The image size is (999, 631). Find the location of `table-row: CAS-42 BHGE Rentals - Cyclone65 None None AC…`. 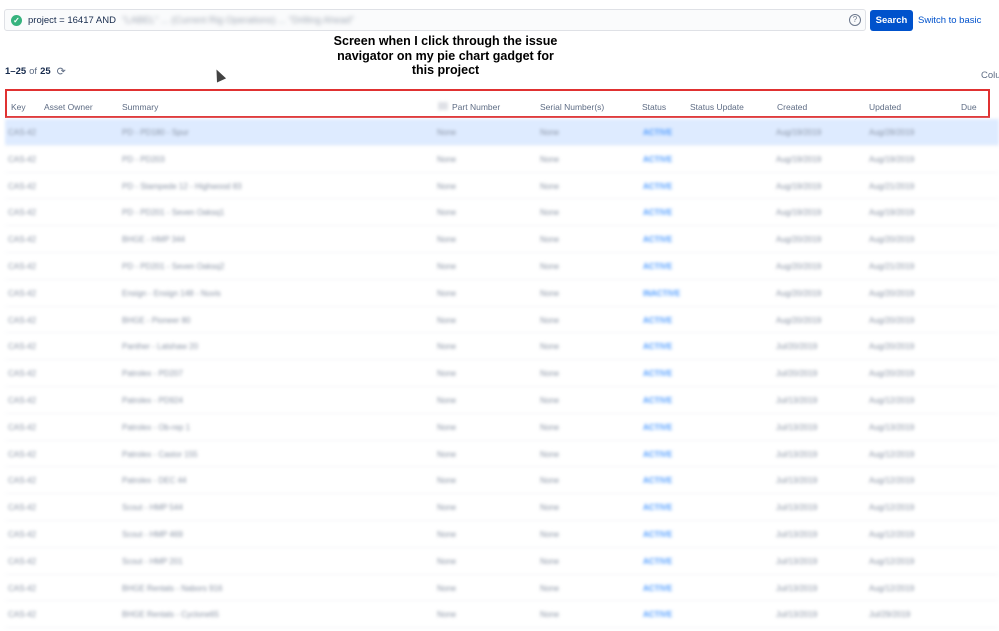

table-row: CAS-42 BHGE Rentals - Cyclone65 None None AC… is located at coordinates (502, 615).